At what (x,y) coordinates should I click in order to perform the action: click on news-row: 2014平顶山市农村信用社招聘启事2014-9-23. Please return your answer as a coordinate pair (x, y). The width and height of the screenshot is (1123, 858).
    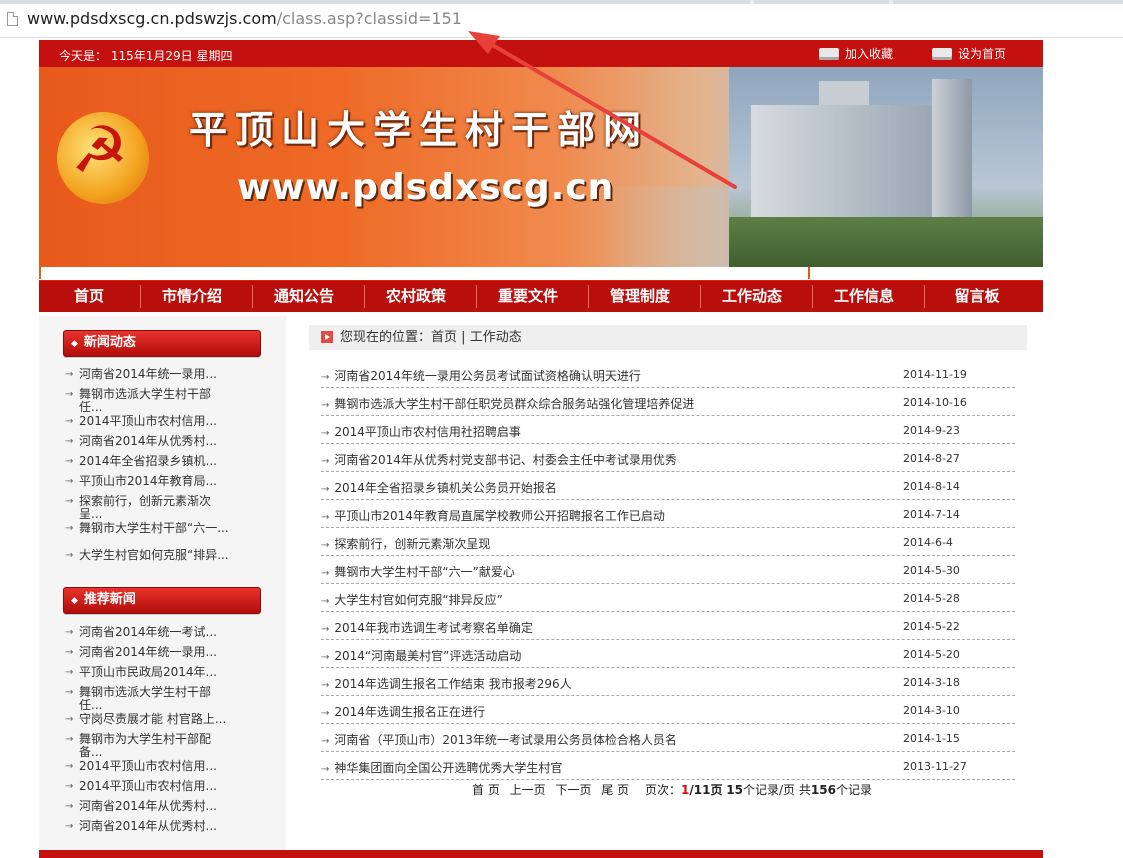
    Looking at the image, I should click on (668, 430).